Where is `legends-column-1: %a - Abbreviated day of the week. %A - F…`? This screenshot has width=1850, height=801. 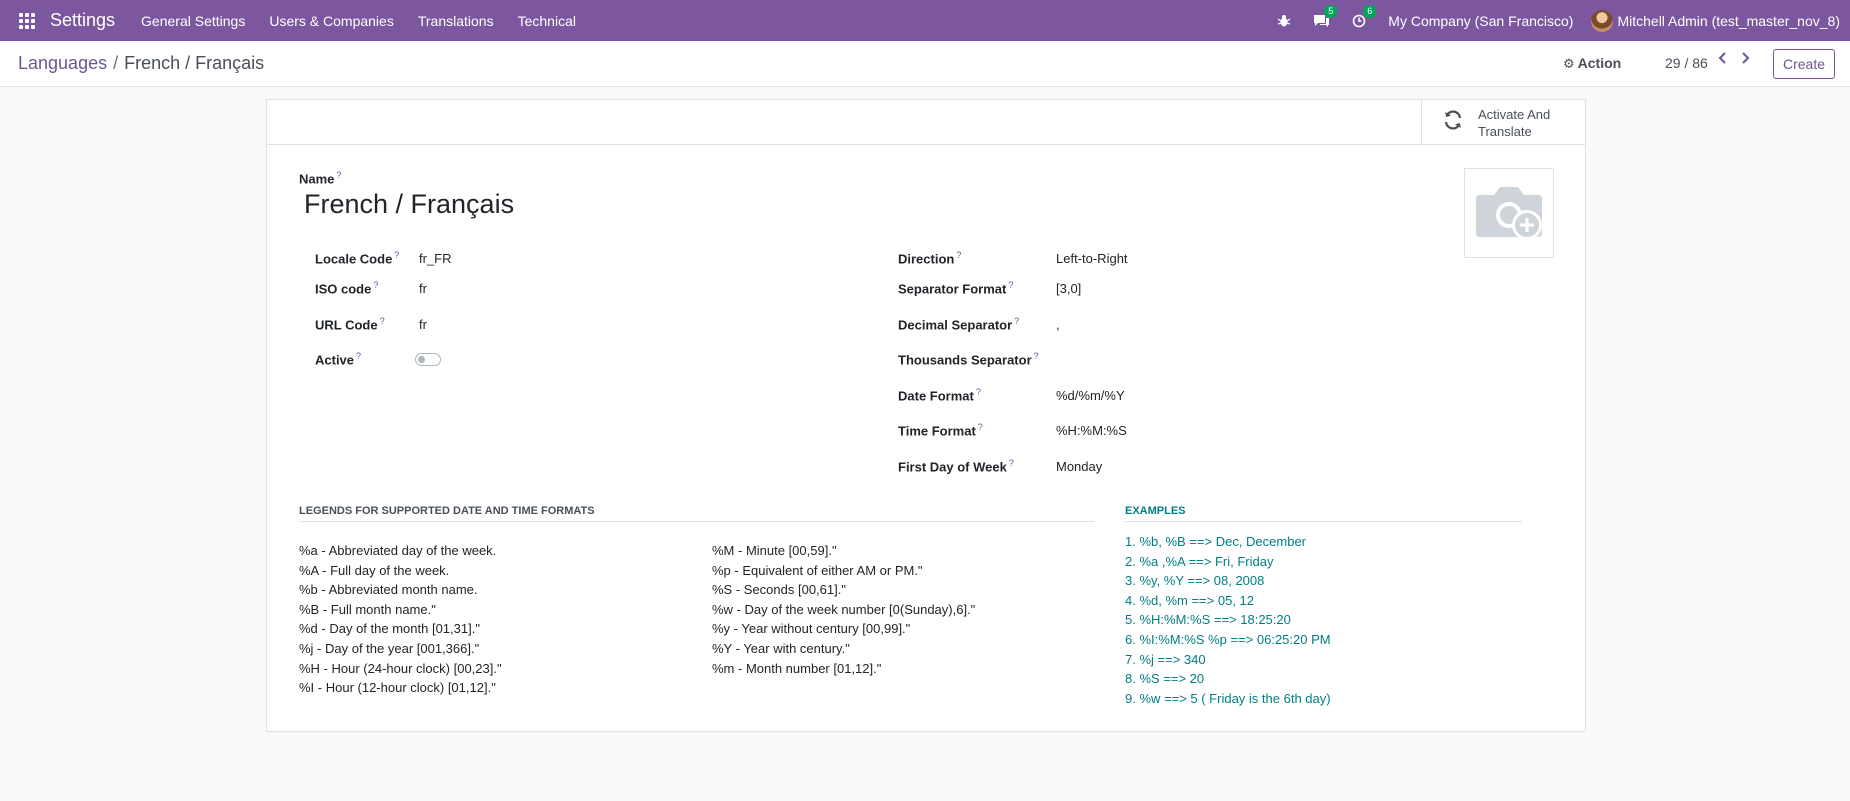
legends-column-1: %a - Abbreviated day of the week. %A - F… is located at coordinates (400, 619).